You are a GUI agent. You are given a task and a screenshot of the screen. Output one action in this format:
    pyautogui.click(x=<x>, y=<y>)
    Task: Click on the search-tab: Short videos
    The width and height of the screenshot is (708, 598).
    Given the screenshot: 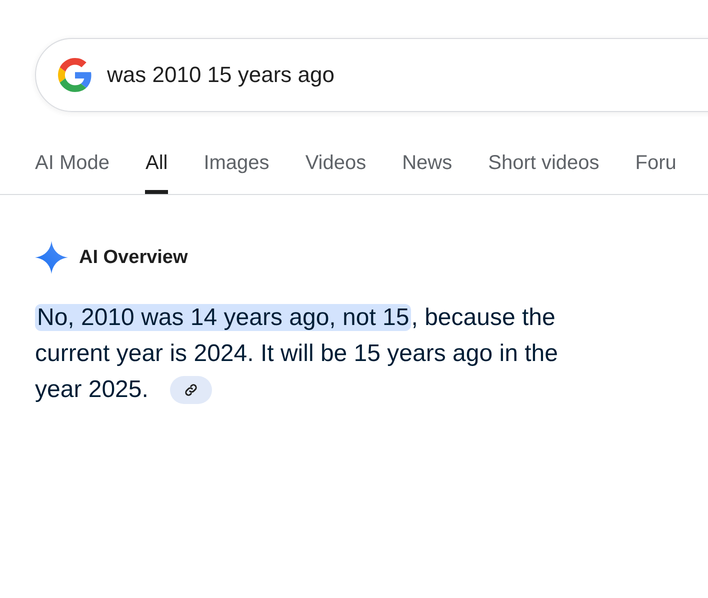 What is the action you would take?
    pyautogui.click(x=544, y=173)
    